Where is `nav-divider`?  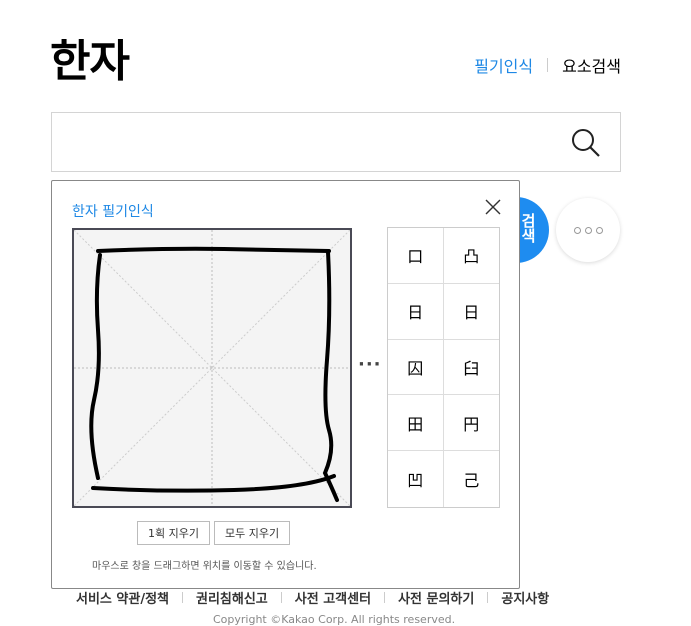 nav-divider is located at coordinates (548, 65).